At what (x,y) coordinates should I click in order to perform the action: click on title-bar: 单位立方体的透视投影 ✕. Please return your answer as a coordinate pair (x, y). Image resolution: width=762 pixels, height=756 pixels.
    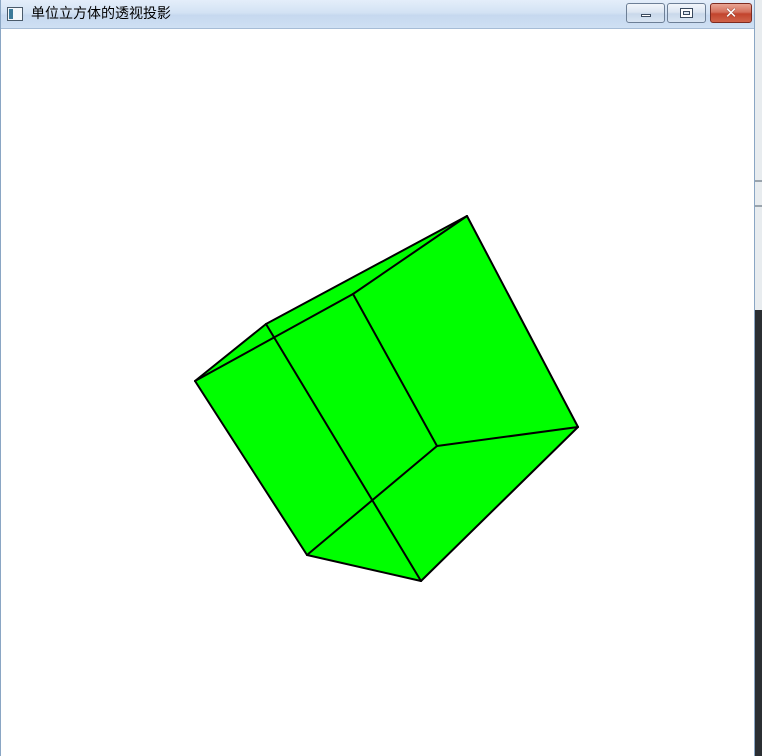
    Looking at the image, I should click on (377, 14).